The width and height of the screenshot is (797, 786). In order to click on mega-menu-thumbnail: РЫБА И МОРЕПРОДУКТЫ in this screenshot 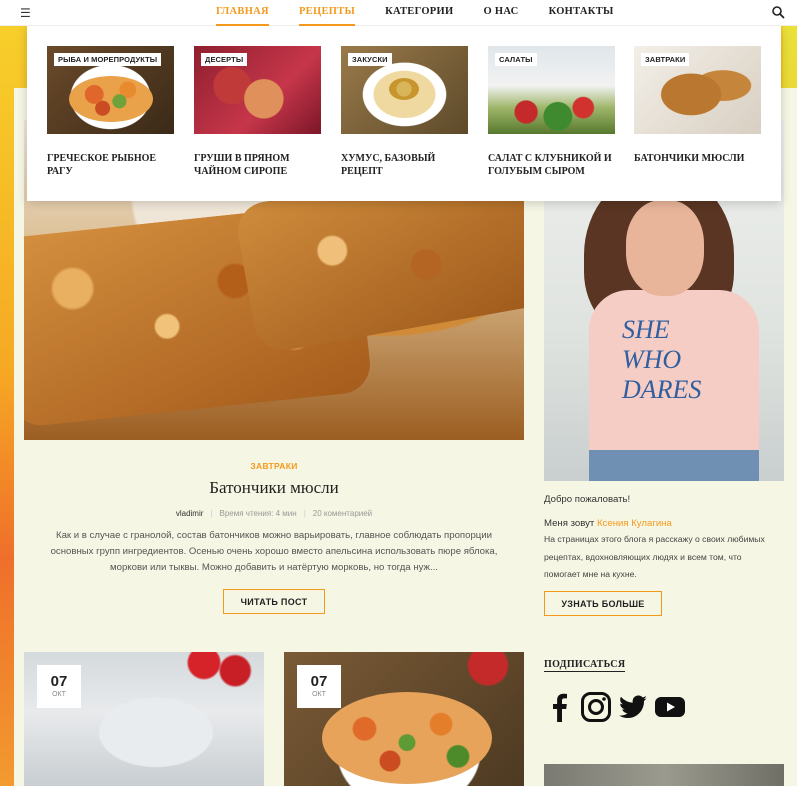, I will do `click(110, 90)`.